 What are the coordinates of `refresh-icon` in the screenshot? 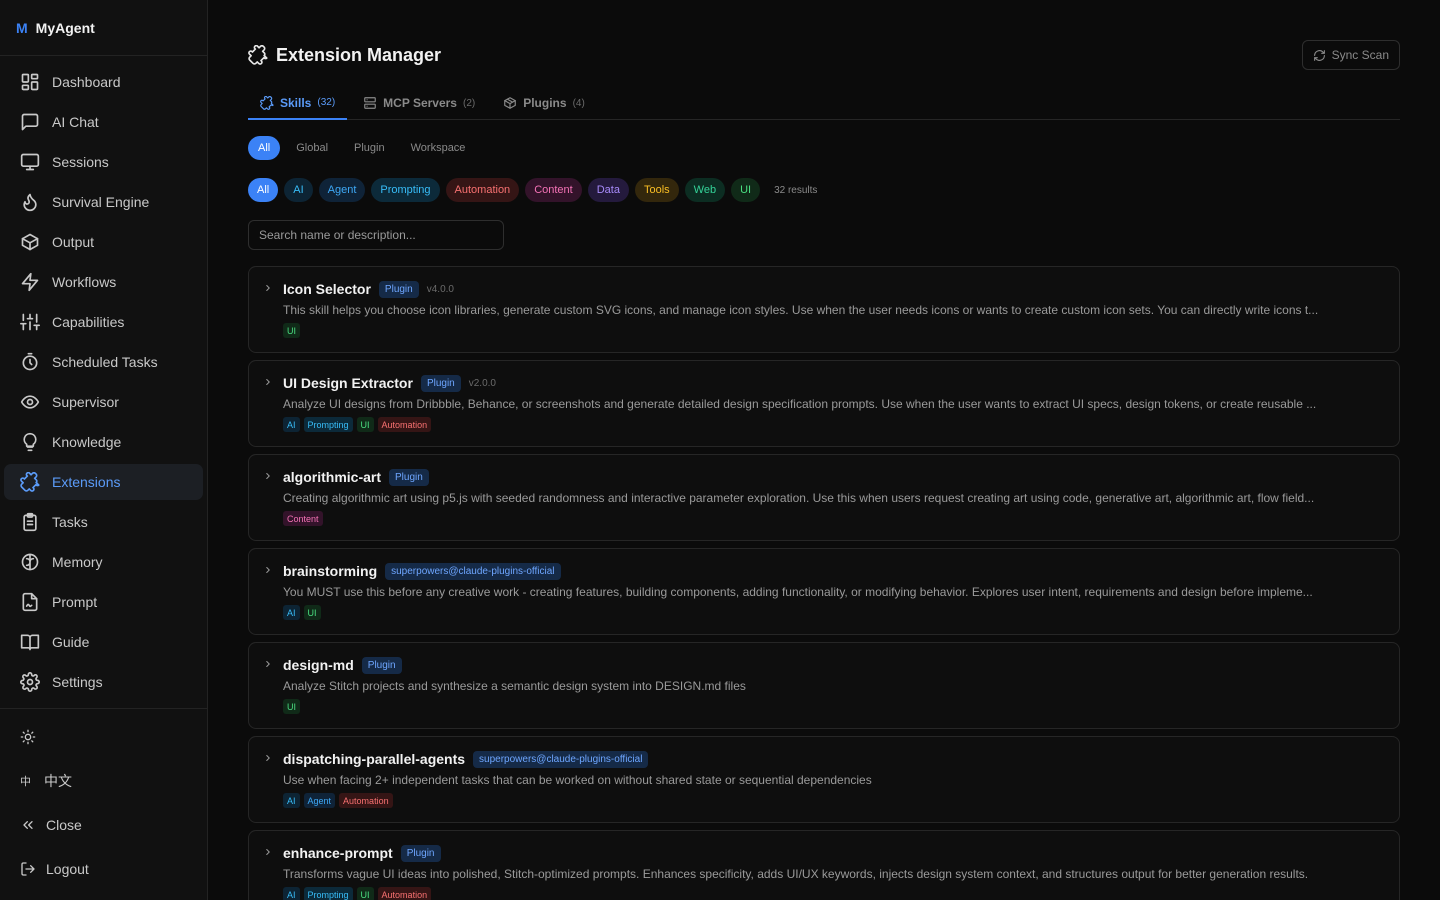 It's located at (1319, 55).